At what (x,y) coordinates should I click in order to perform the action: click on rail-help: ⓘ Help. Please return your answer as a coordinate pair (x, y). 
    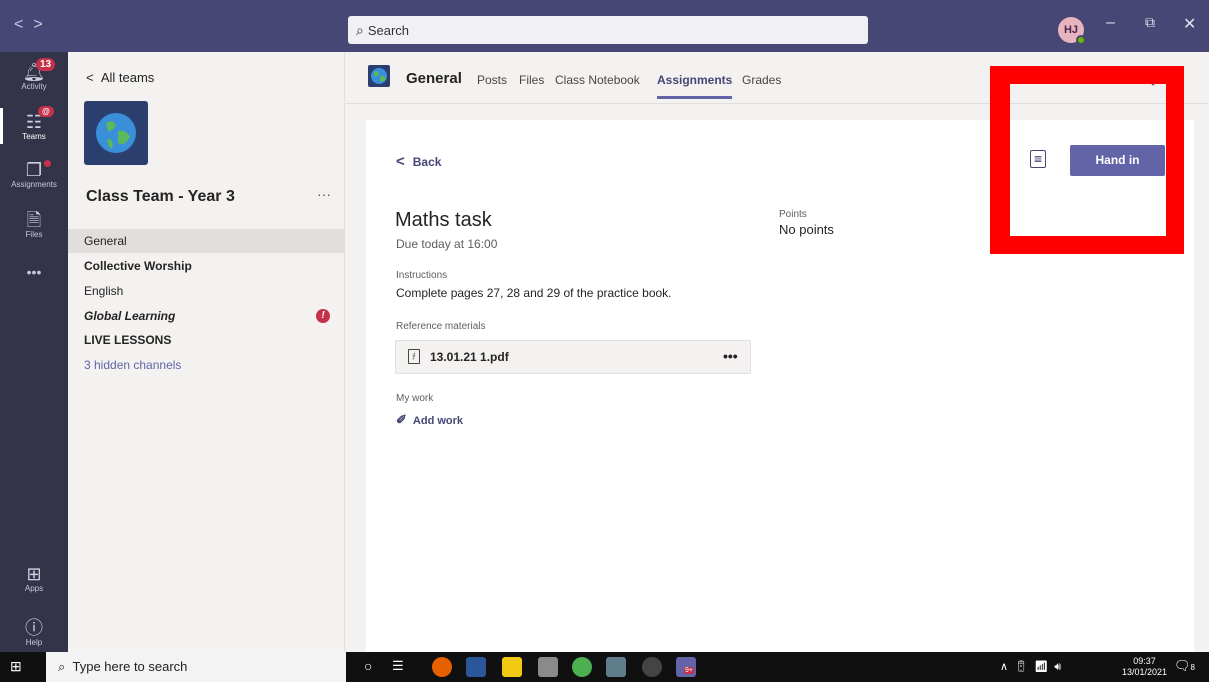
    Looking at the image, I should click on (34, 632).